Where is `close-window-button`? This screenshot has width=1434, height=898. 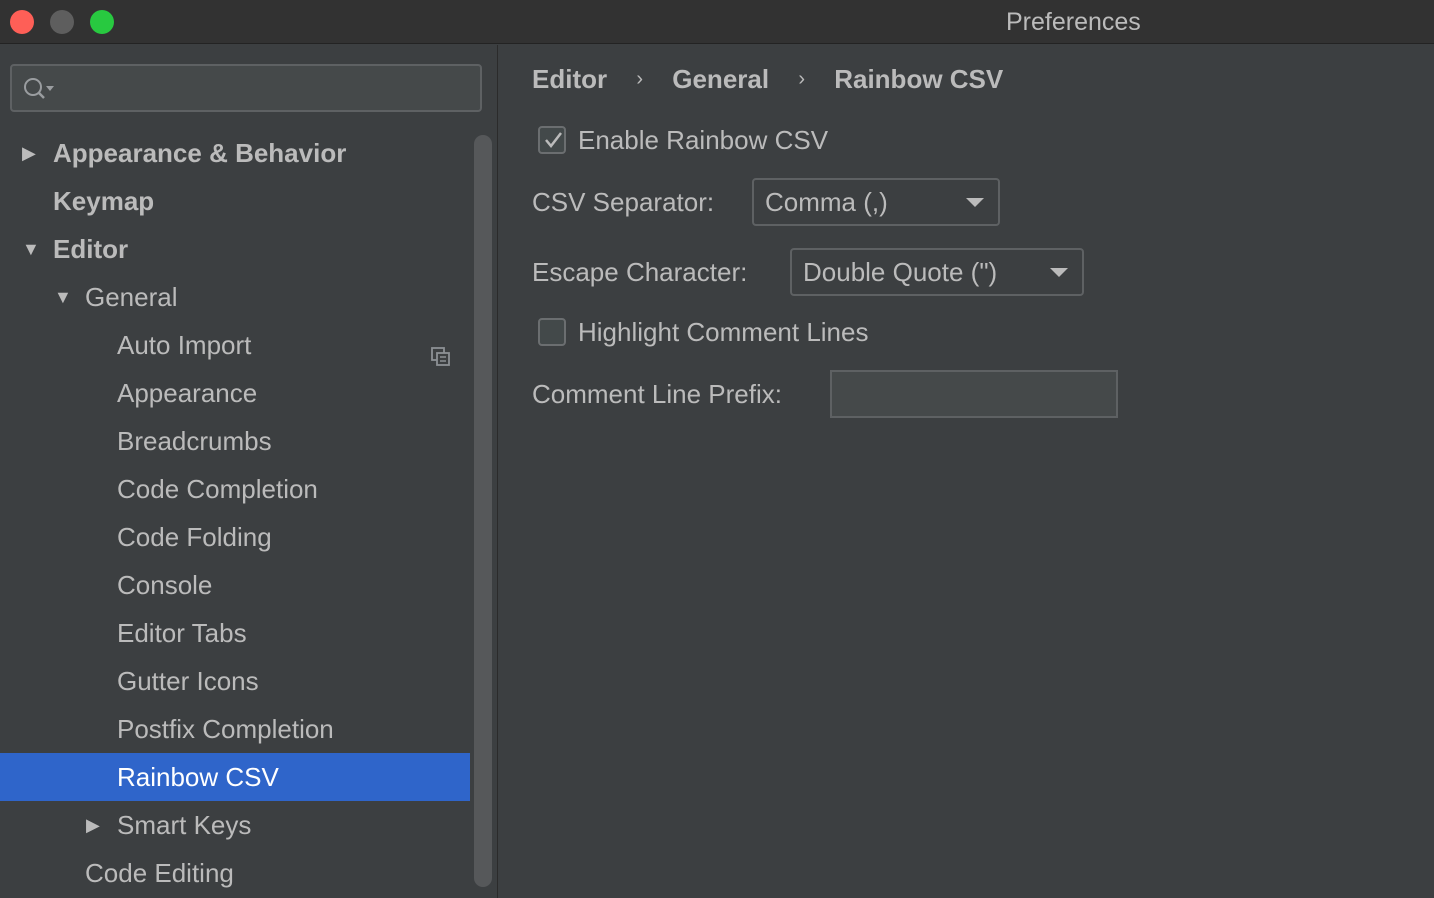
close-window-button is located at coordinates (22, 22).